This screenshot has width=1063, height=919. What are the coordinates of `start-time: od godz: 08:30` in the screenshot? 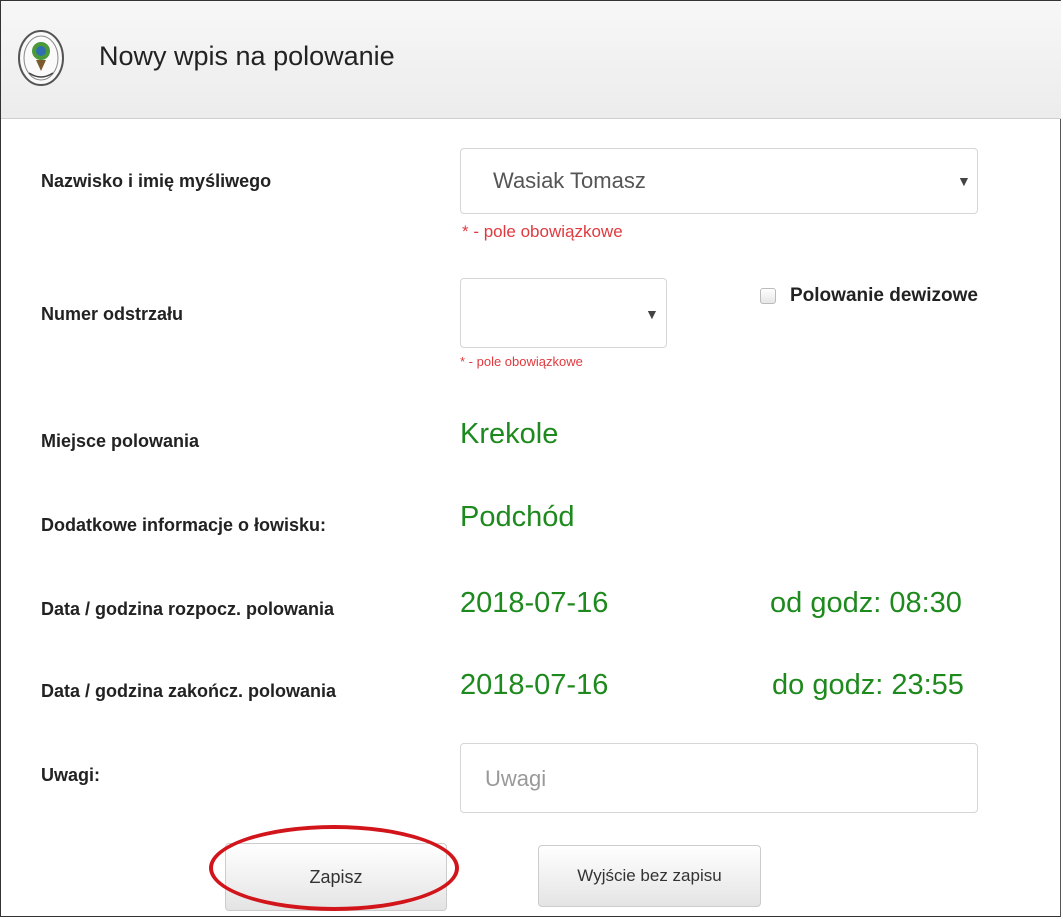 It's located at (866, 603).